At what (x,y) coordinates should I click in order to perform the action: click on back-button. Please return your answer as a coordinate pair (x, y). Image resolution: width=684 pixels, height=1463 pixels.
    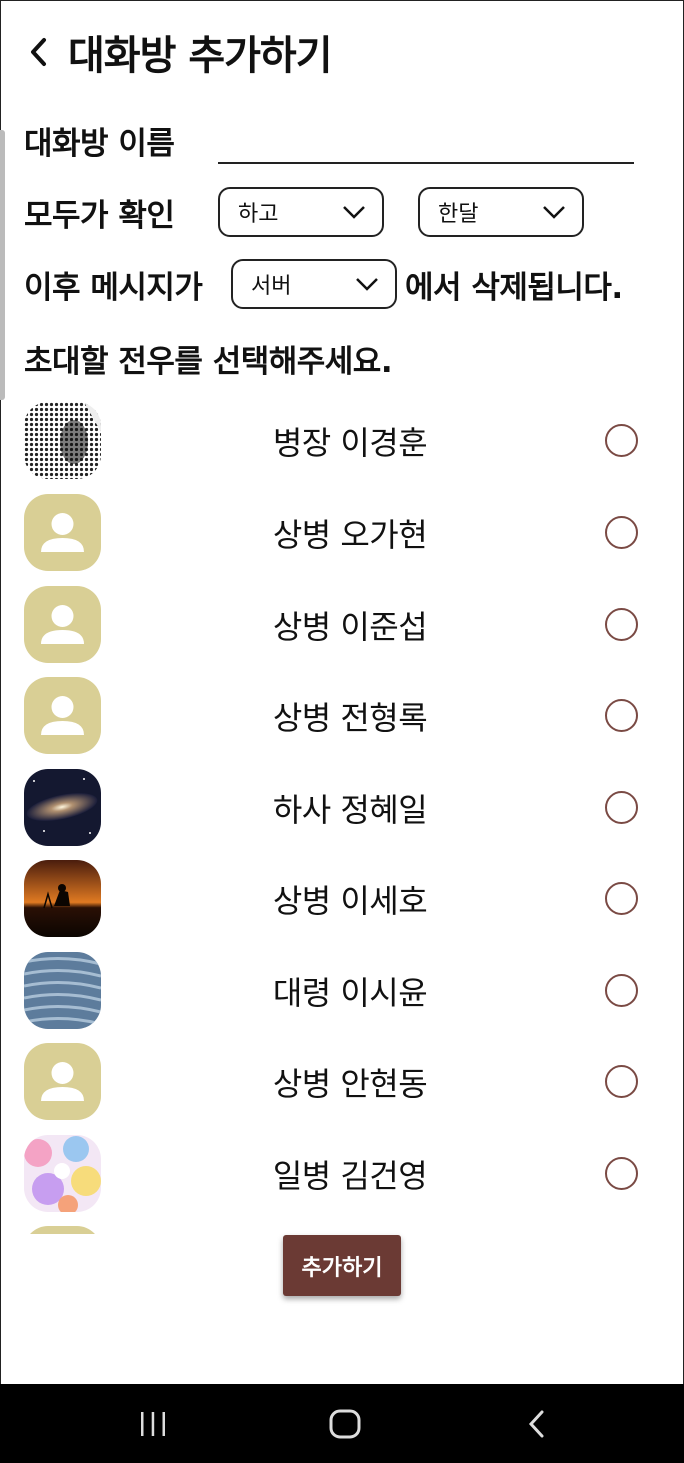
    Looking at the image, I should click on (48, 52).